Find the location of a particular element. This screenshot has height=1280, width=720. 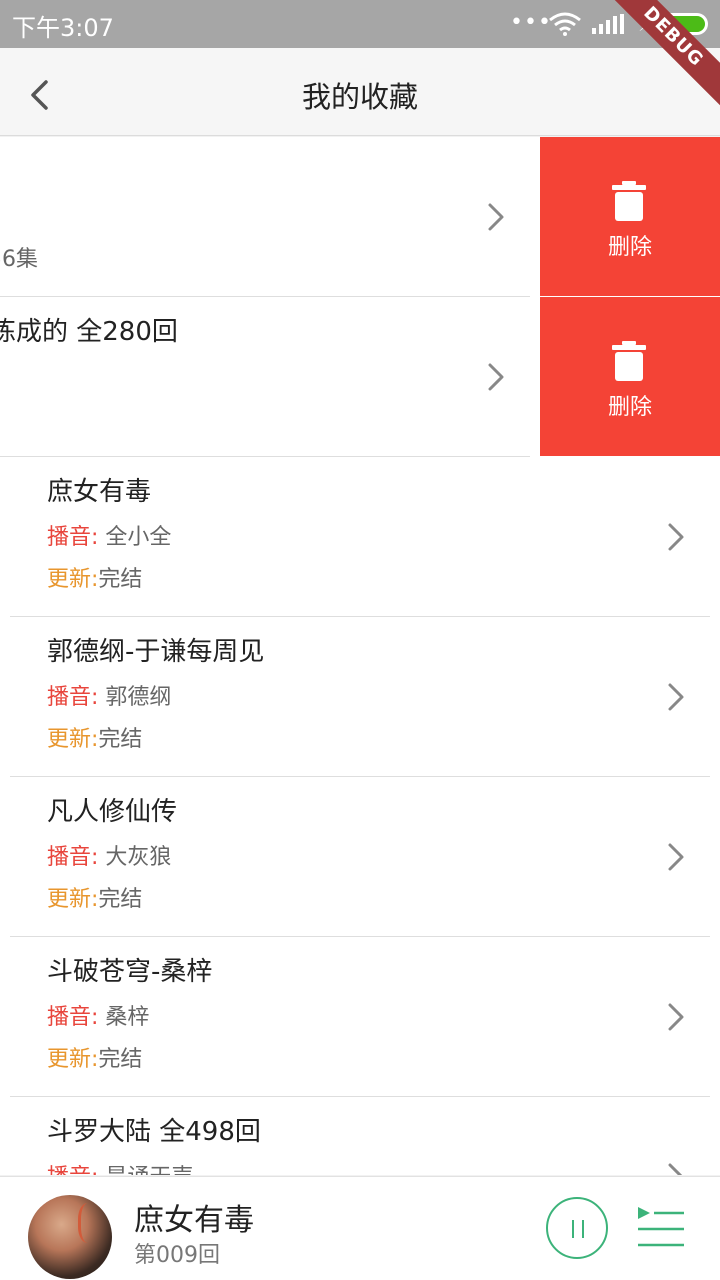

app-bar: 我的收藏 is located at coordinates (360, 92).